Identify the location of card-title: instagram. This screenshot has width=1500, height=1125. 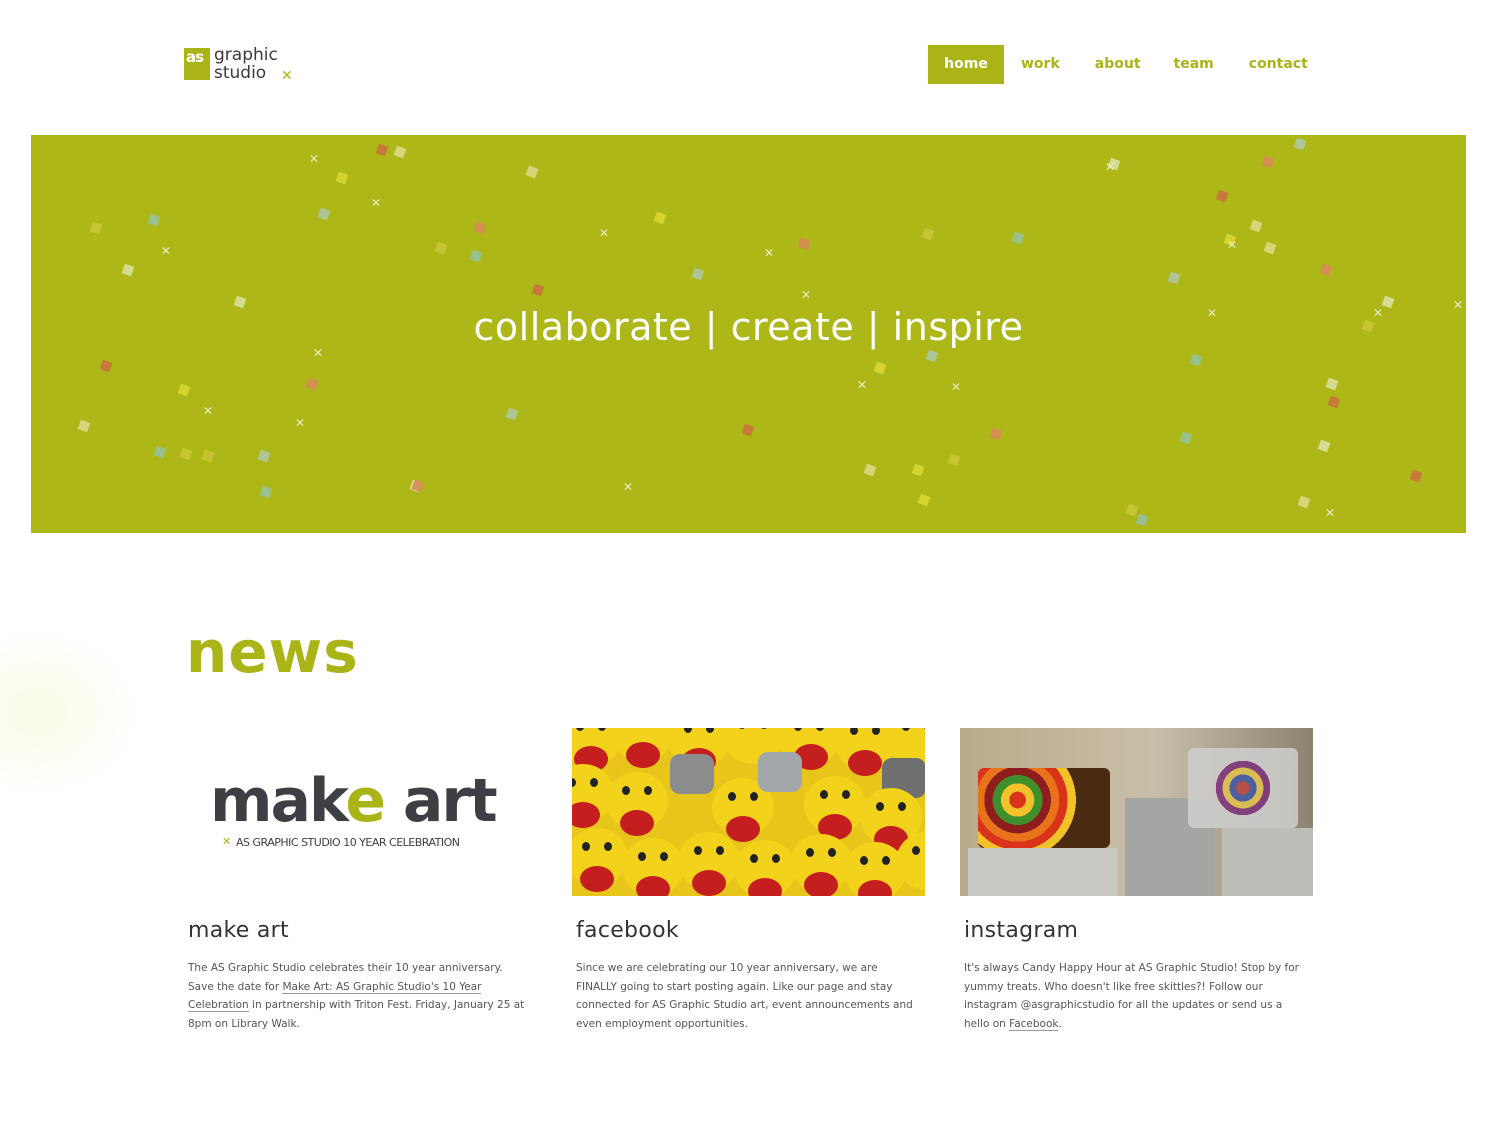
(1021, 930).